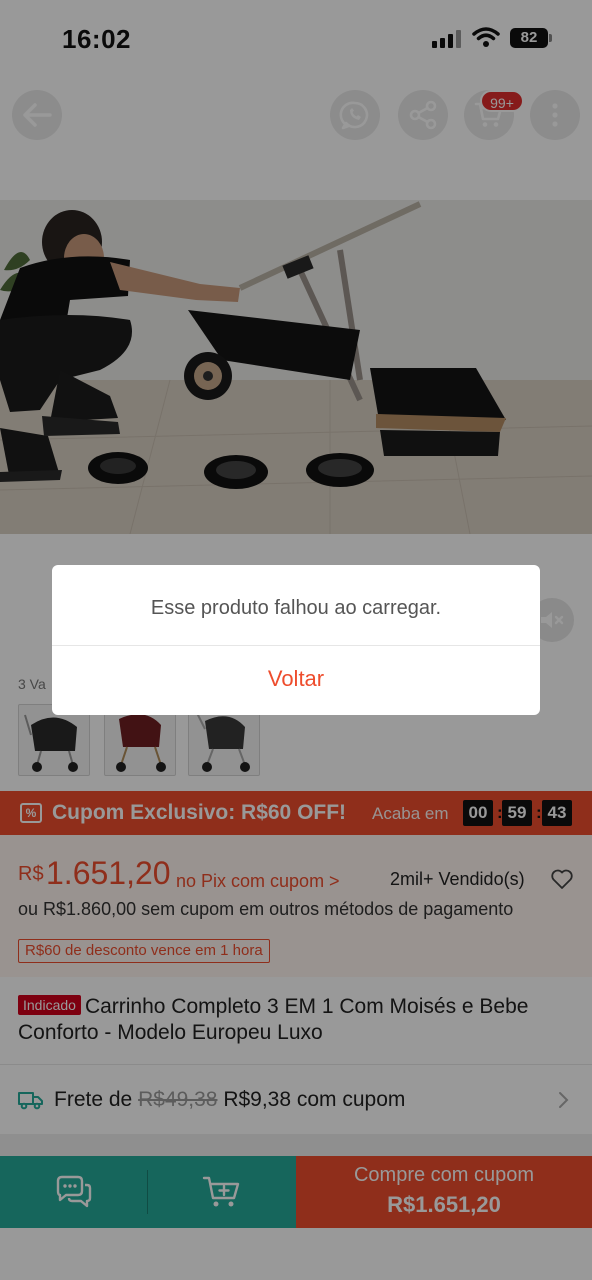 This screenshot has width=592, height=1280. I want to click on back-dialog-button: Voltar, so click(296, 680).